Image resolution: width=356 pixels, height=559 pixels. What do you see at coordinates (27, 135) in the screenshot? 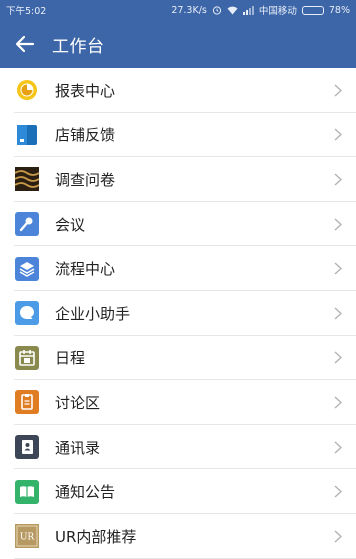
I see `store-feedback-icon` at bounding box center [27, 135].